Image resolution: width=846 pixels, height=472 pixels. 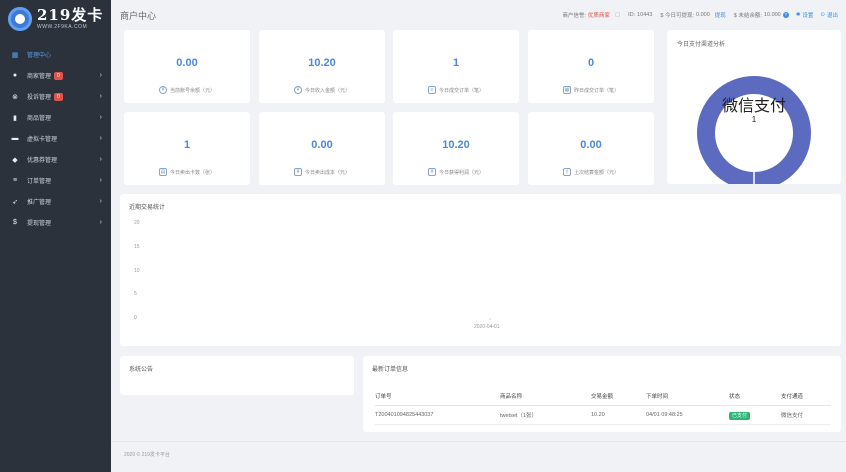 I want to click on orders-column-header: 订单号, so click(x=437, y=397).